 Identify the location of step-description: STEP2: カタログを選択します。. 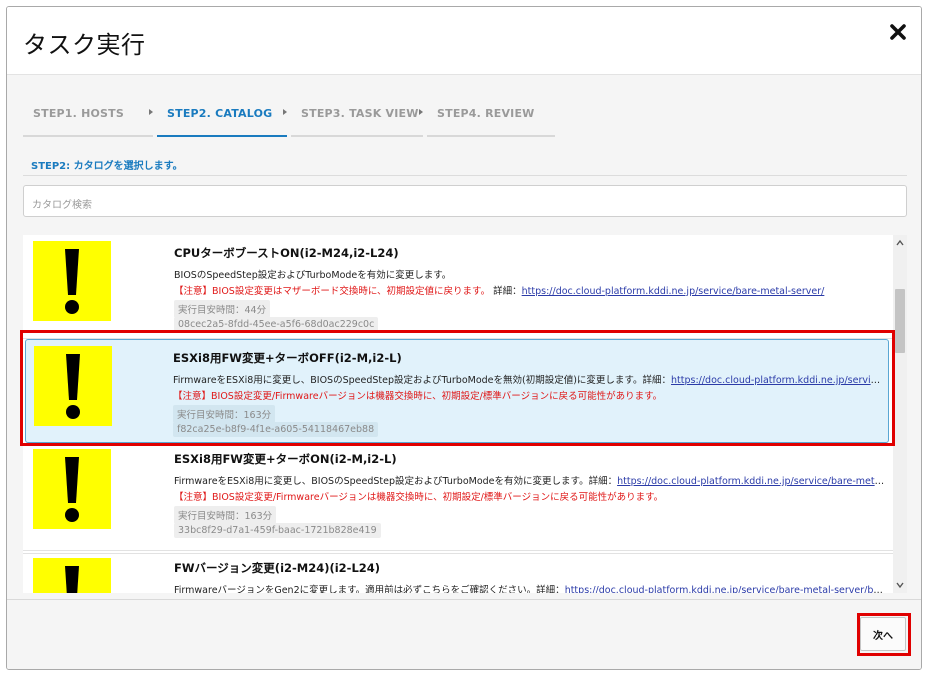
(107, 166).